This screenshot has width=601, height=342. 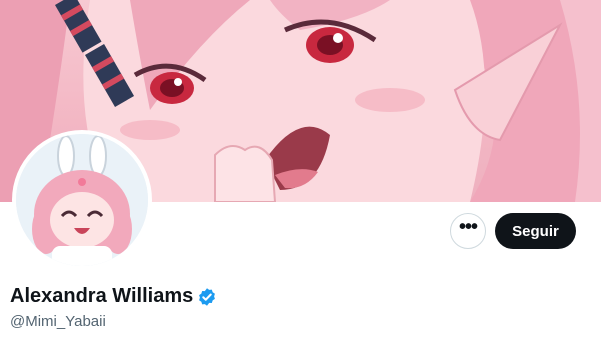 I want to click on follow-button: Seguir, so click(x=535, y=231).